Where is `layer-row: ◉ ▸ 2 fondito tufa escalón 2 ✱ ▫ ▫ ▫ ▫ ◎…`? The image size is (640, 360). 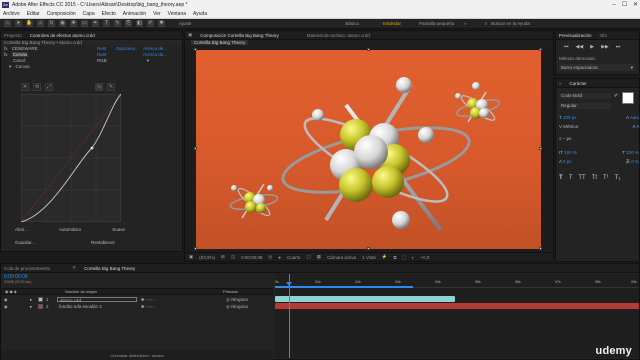
layer-row: ◉ ▸ 2 fondito tufa escalón 2 ✱ ▫ ▫ ▫ ▫ ◎… is located at coordinates (137, 306).